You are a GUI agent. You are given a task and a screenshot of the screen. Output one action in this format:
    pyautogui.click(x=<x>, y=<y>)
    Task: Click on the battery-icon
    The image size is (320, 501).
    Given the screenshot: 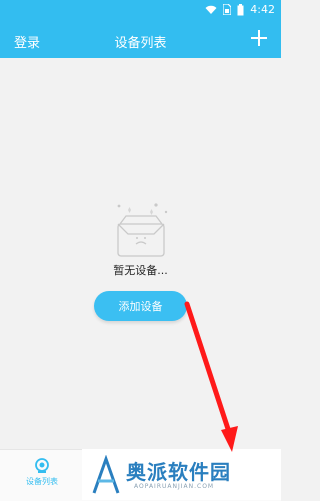 What is the action you would take?
    pyautogui.click(x=240, y=9)
    